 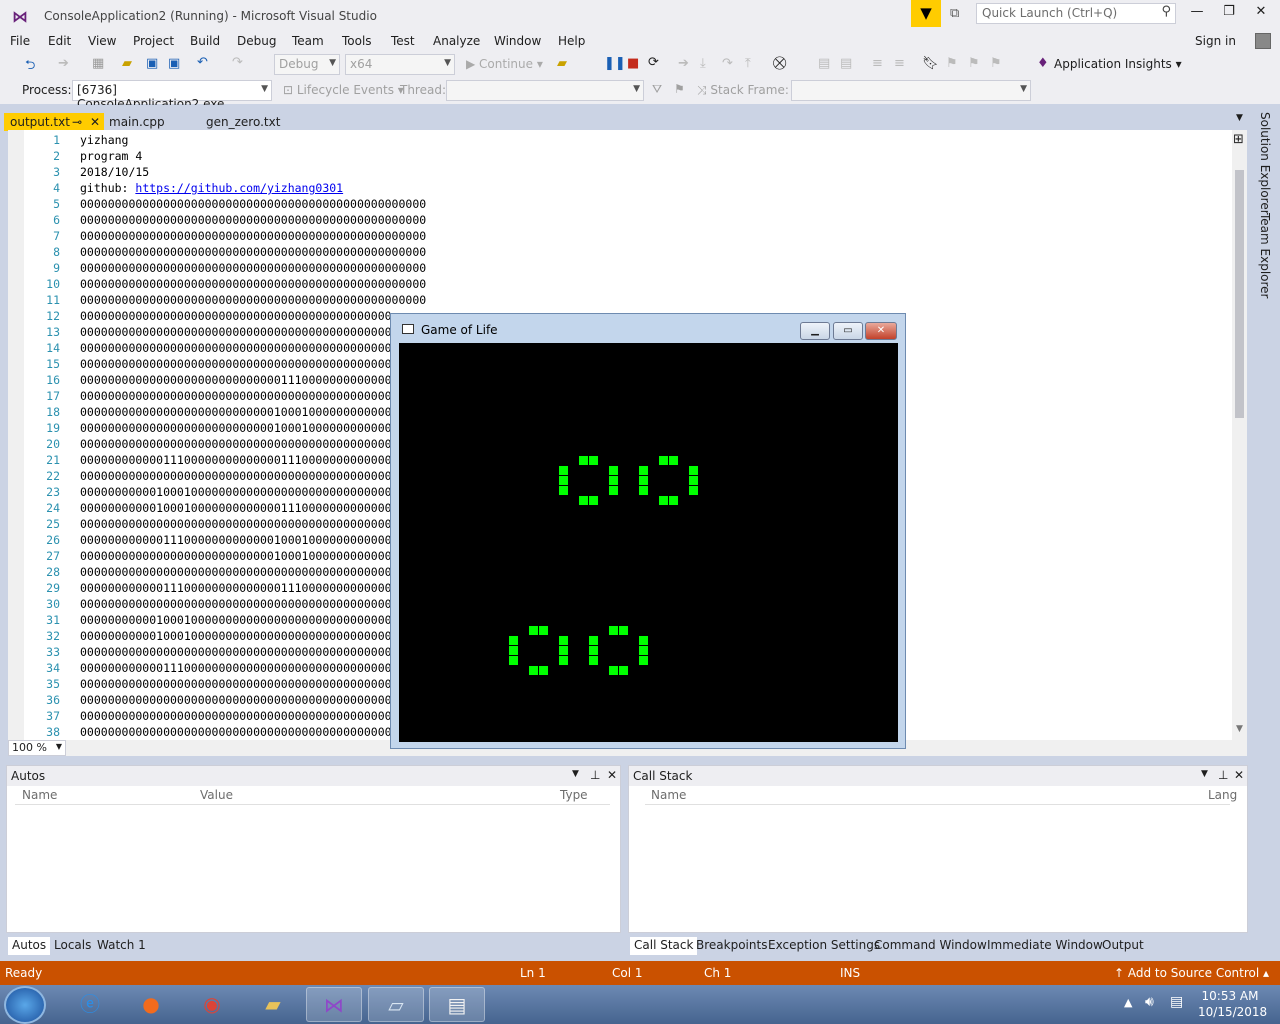 I want to click on quick-launch-input: Quick Launch (Ctrl+Q) ⚲, so click(x=1076, y=13).